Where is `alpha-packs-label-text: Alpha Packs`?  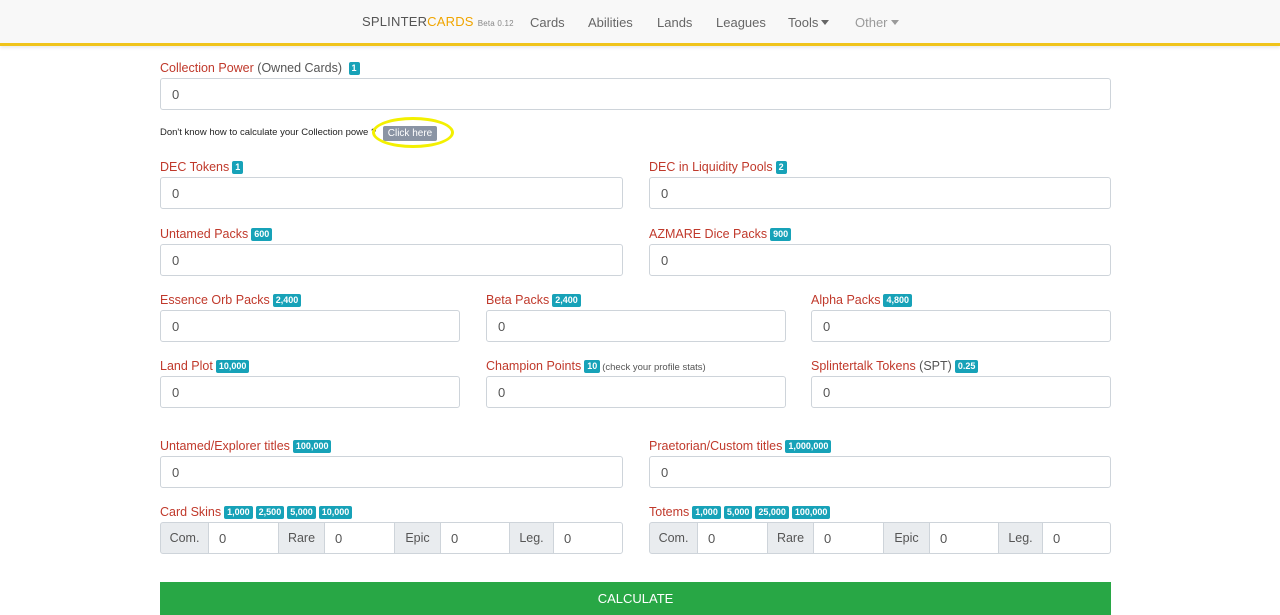 alpha-packs-label-text: Alpha Packs is located at coordinates (846, 300).